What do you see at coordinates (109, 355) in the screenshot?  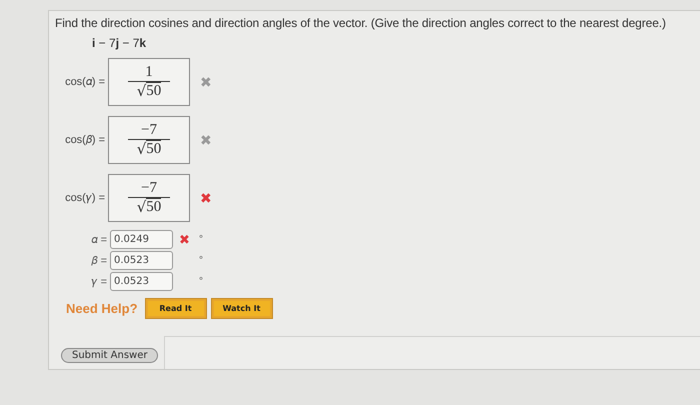 I see `submit-button: Submit Answer` at bounding box center [109, 355].